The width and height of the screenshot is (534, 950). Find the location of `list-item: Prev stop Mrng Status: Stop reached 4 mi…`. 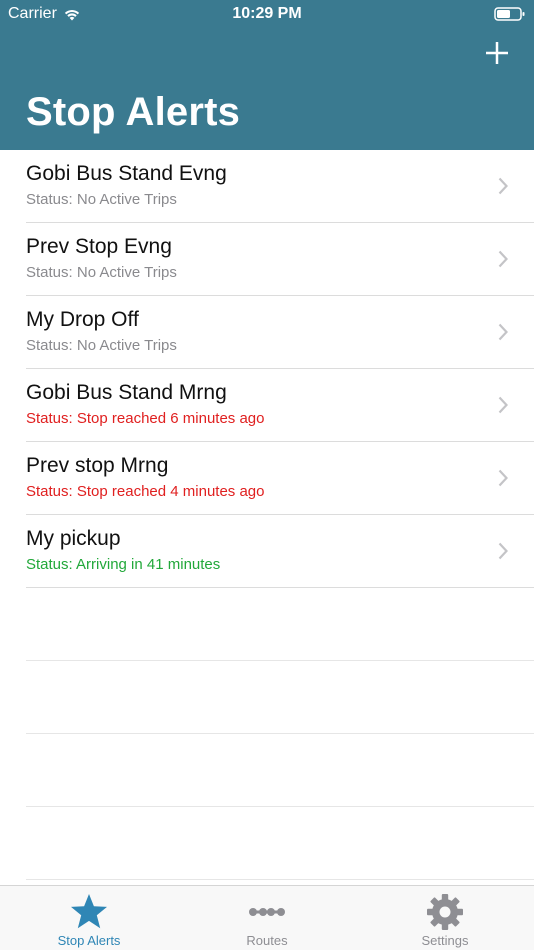

list-item: Prev stop Mrng Status: Stop reached 4 mi… is located at coordinates (280, 478).